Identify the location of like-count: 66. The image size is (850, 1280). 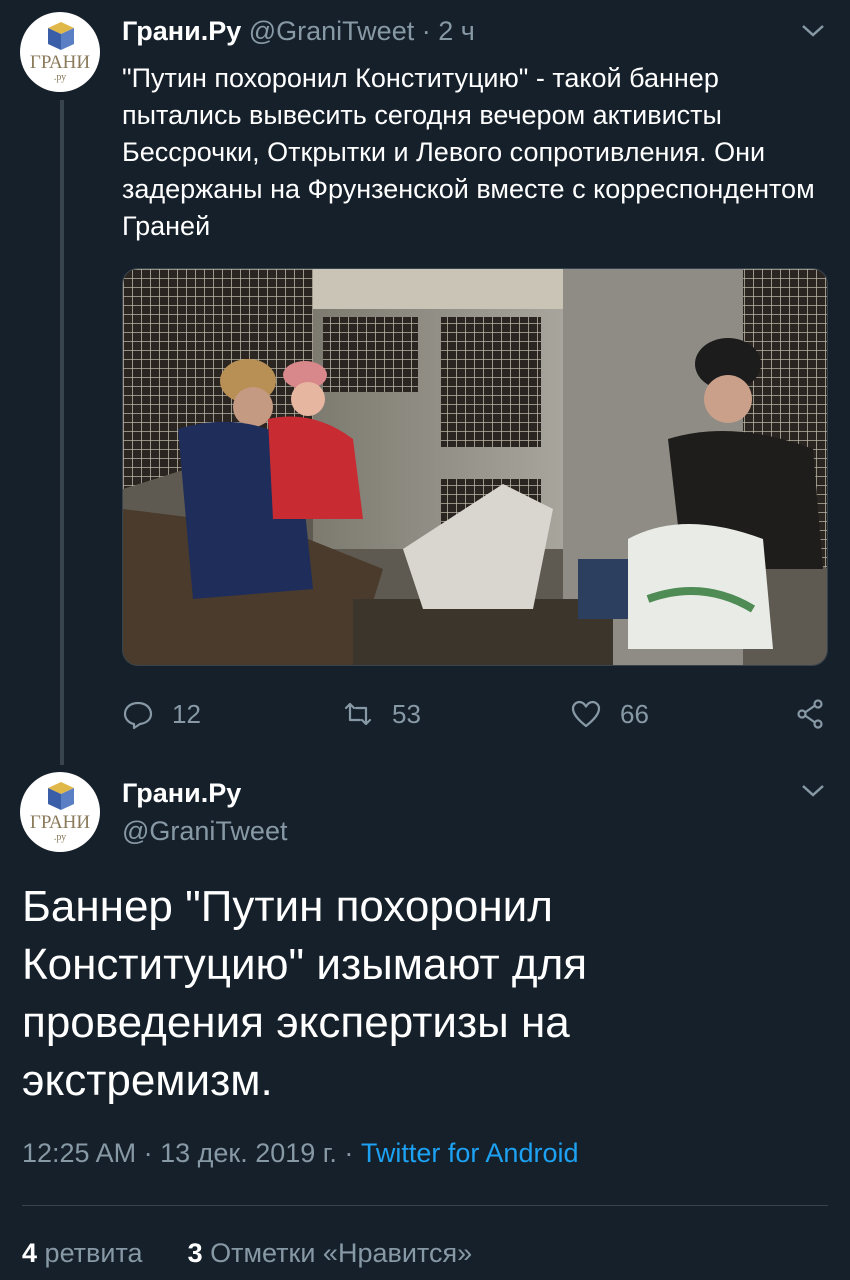
(634, 713).